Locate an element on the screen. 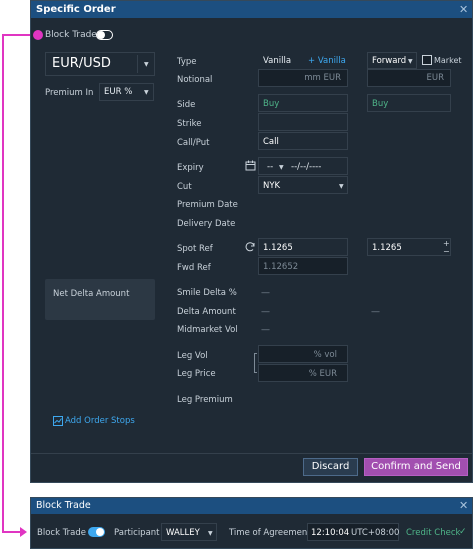  leg1-midmarket-vol-value: — is located at coordinates (265, 330).